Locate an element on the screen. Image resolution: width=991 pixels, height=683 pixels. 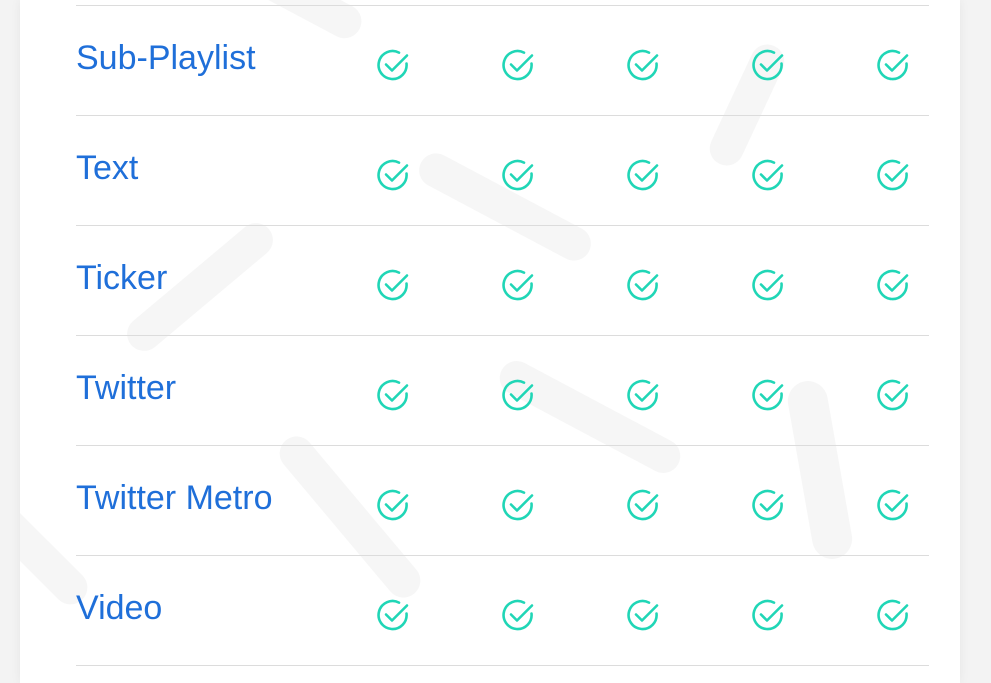
feature-label: Twitter Metro is located at coordinates (174, 498).